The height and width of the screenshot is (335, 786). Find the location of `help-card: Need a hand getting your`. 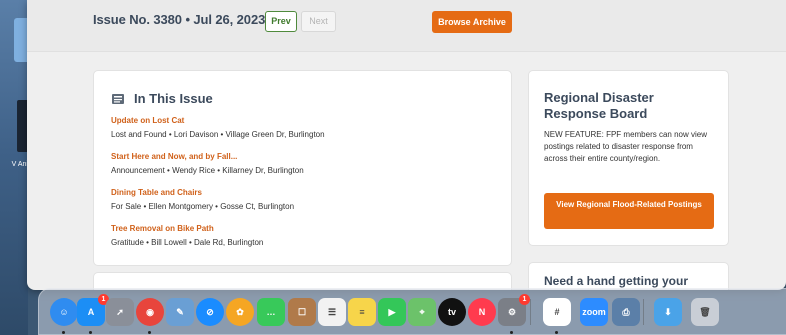

help-card: Need a hand getting your is located at coordinates (628, 276).